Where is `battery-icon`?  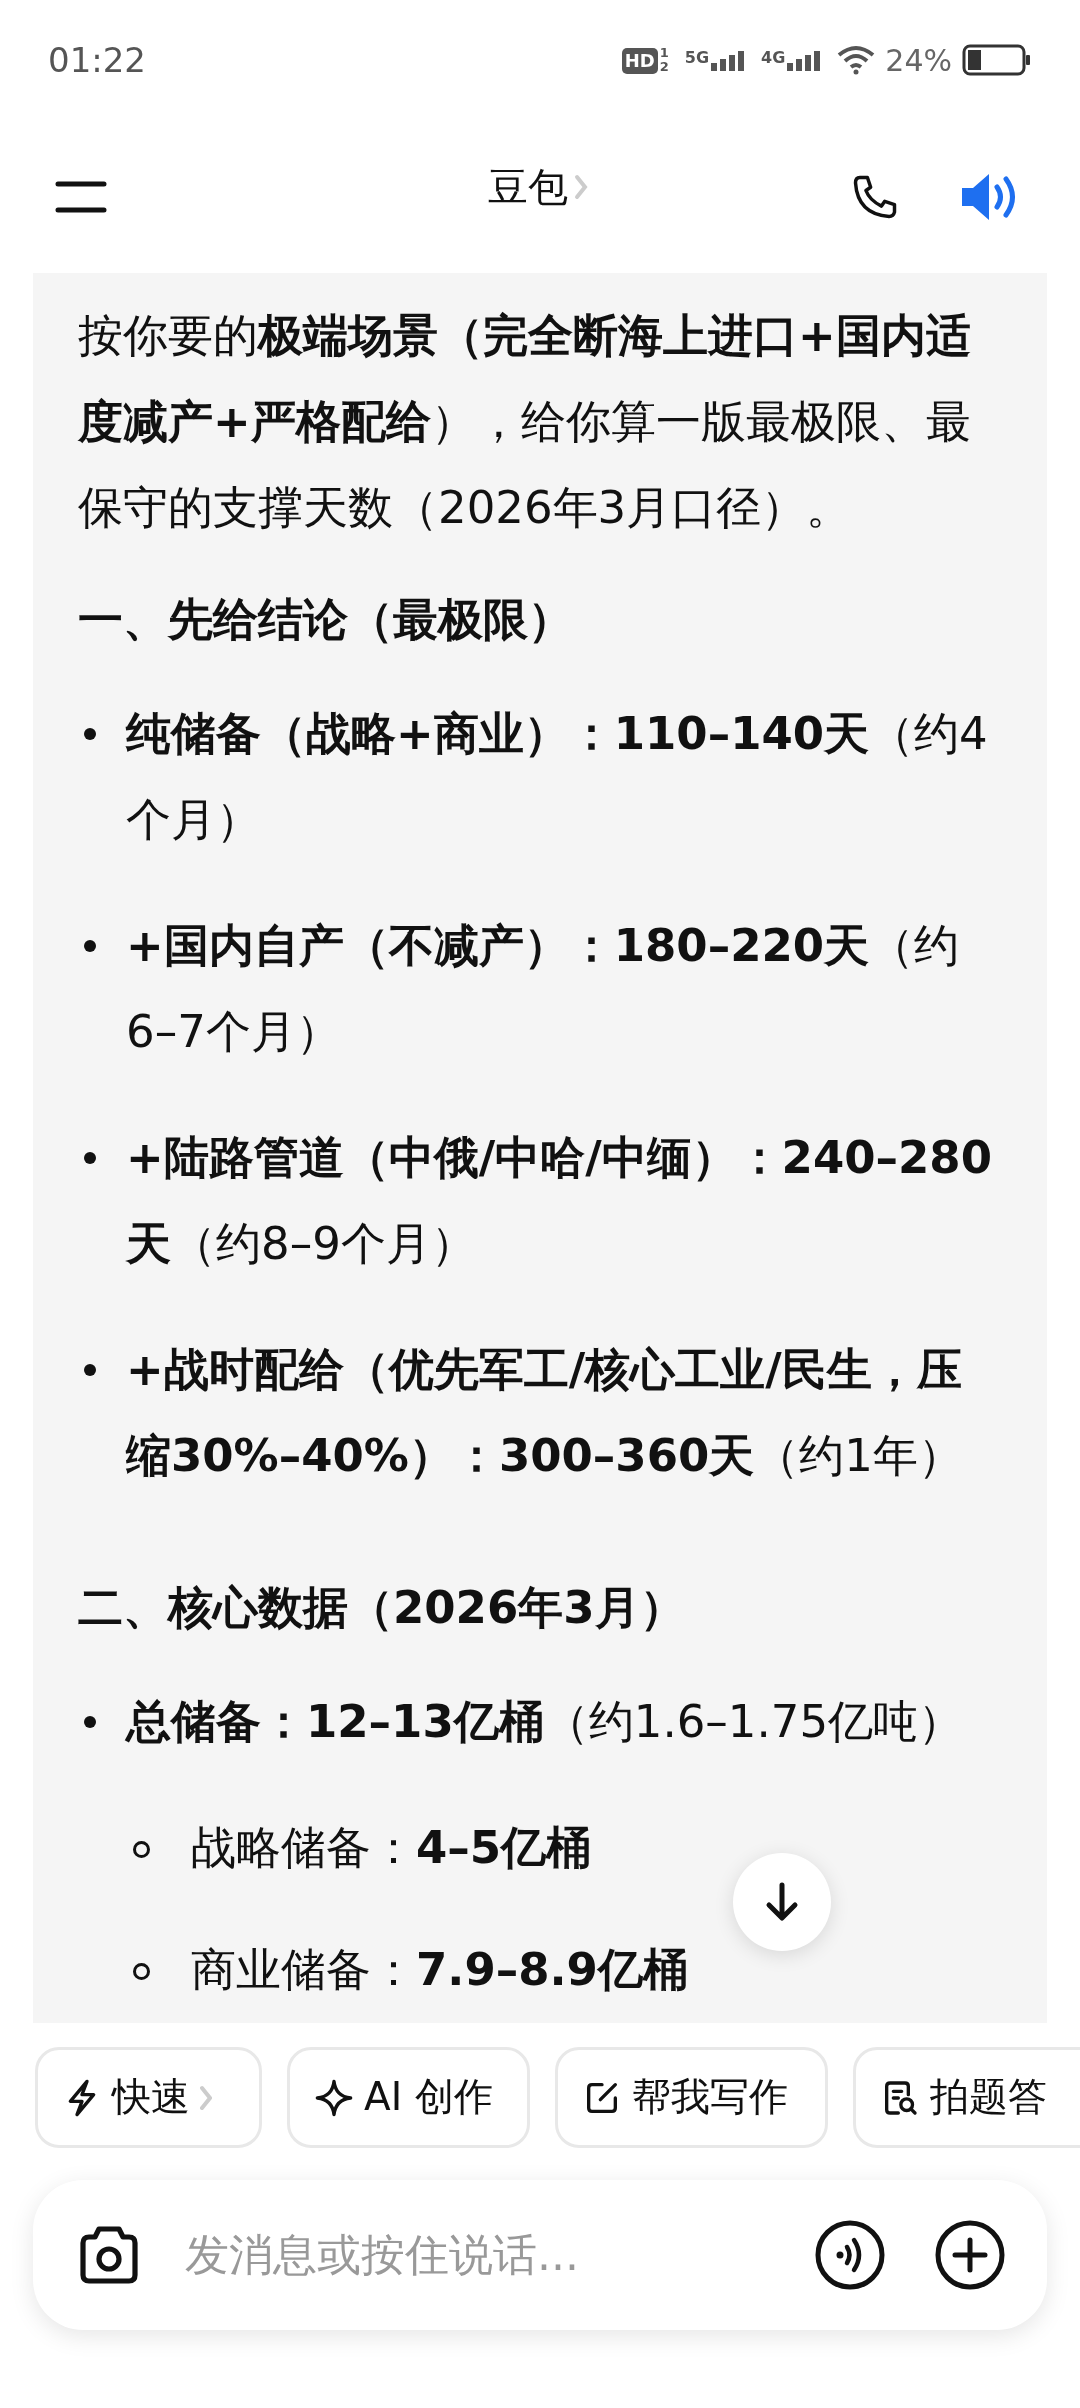
battery-icon is located at coordinates (997, 60).